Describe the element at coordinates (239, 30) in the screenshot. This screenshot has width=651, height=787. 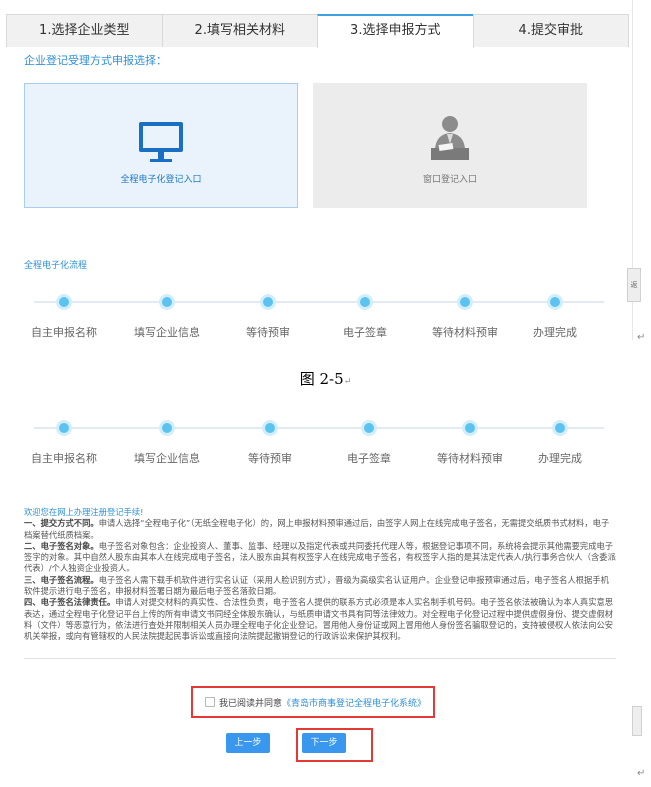
I see `tab-fill-materials: 2.填写相关材料` at that location.